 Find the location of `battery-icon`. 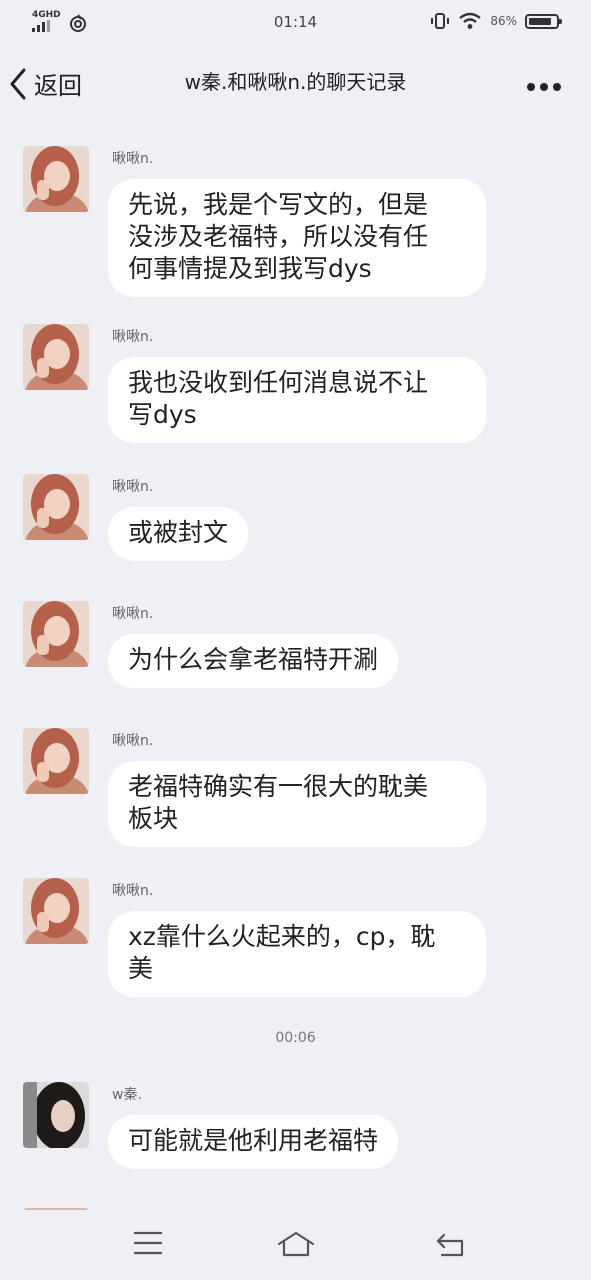

battery-icon is located at coordinates (543, 21).